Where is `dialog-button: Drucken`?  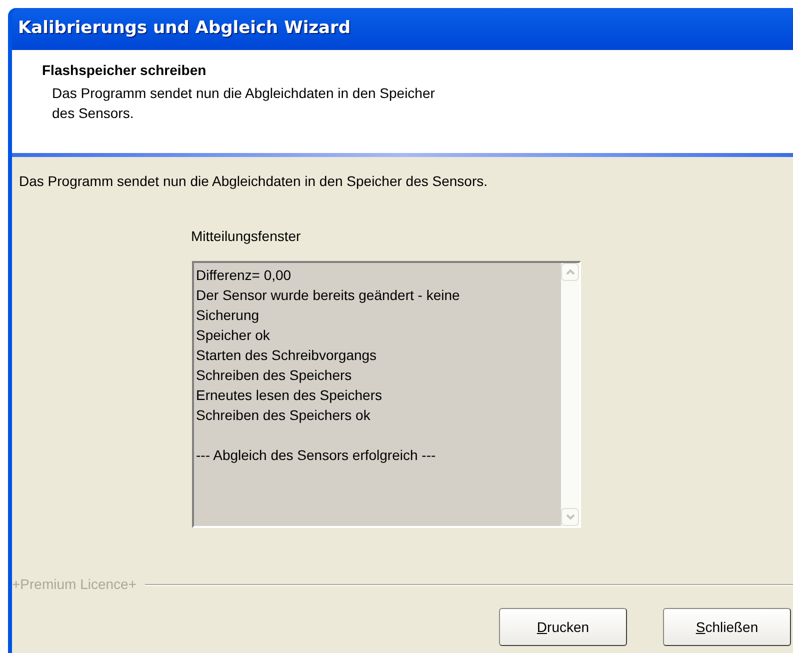
dialog-button: Drucken is located at coordinates (563, 627).